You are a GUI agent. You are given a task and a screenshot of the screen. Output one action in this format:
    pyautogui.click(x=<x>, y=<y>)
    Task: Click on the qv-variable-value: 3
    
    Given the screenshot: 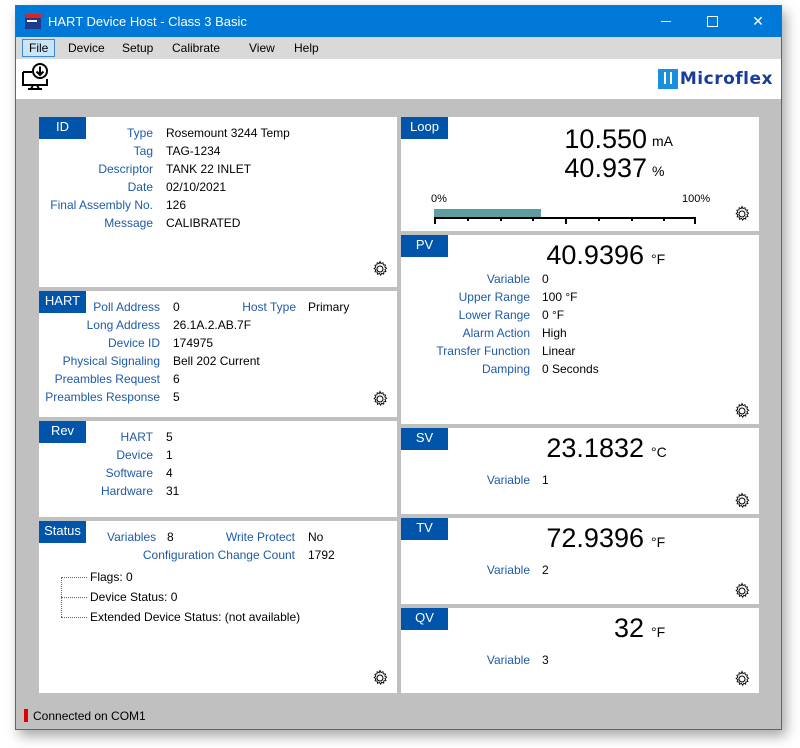 What is the action you would take?
    pyautogui.click(x=545, y=660)
    